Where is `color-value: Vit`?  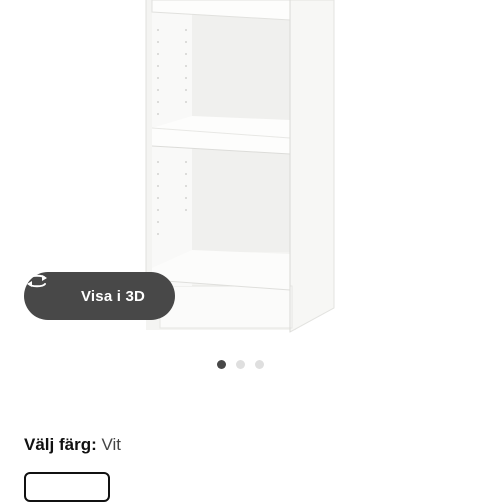 color-value: Vit is located at coordinates (111, 444).